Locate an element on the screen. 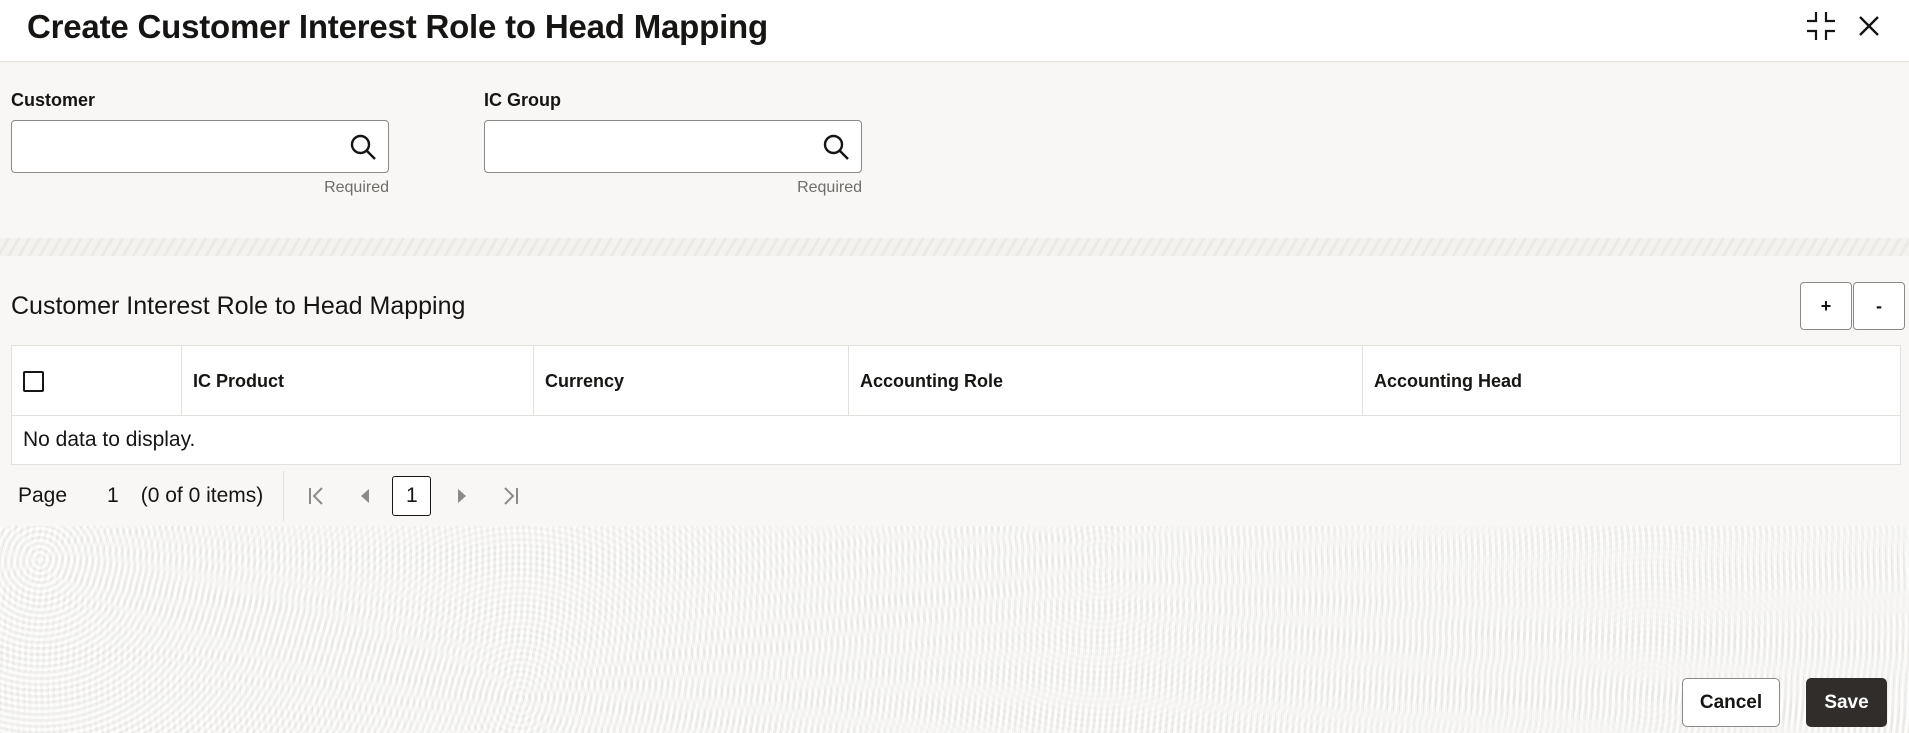 The height and width of the screenshot is (733, 1909). page-number: 1 is located at coordinates (113, 495).